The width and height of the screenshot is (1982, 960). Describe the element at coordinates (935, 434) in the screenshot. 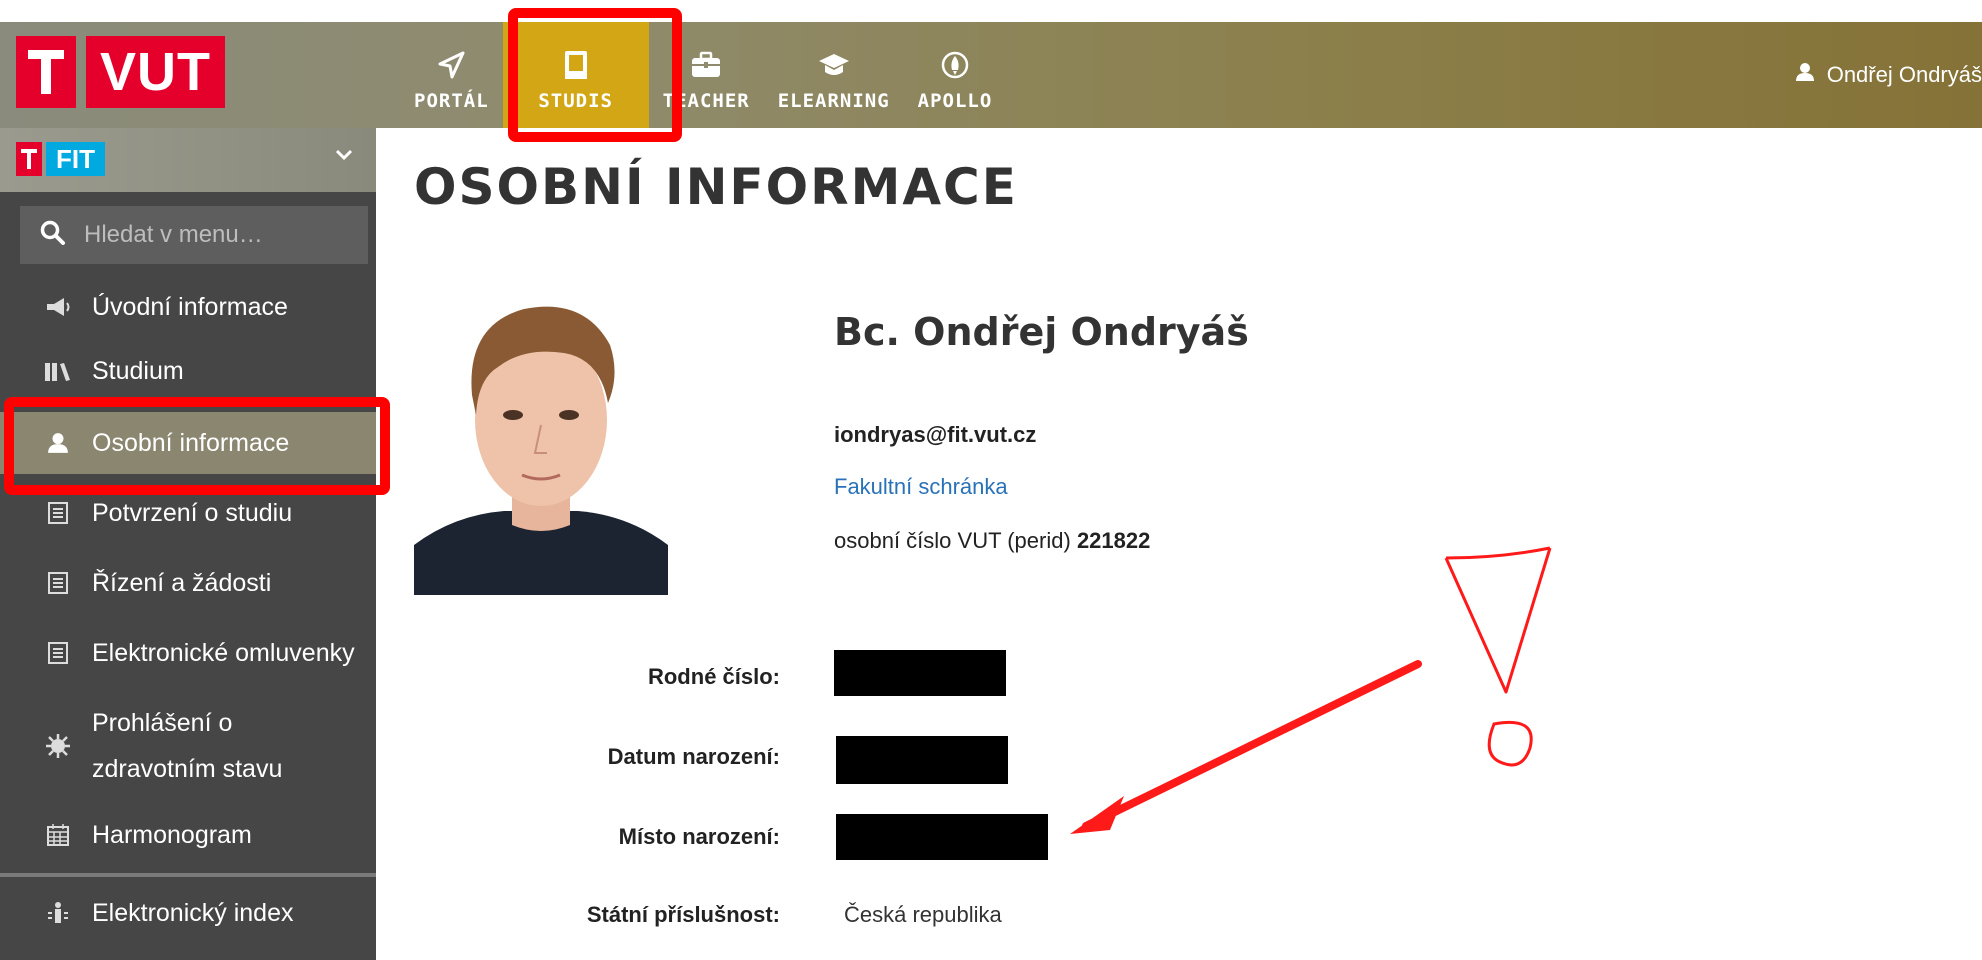

I see `person-email: iondryas@fit.vut.cz` at that location.